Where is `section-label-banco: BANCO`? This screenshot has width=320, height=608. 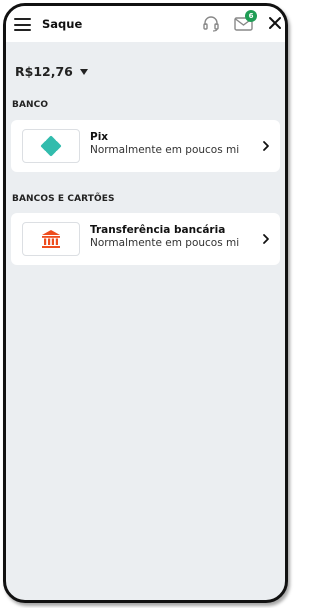 section-label-banco: BANCO is located at coordinates (30, 105).